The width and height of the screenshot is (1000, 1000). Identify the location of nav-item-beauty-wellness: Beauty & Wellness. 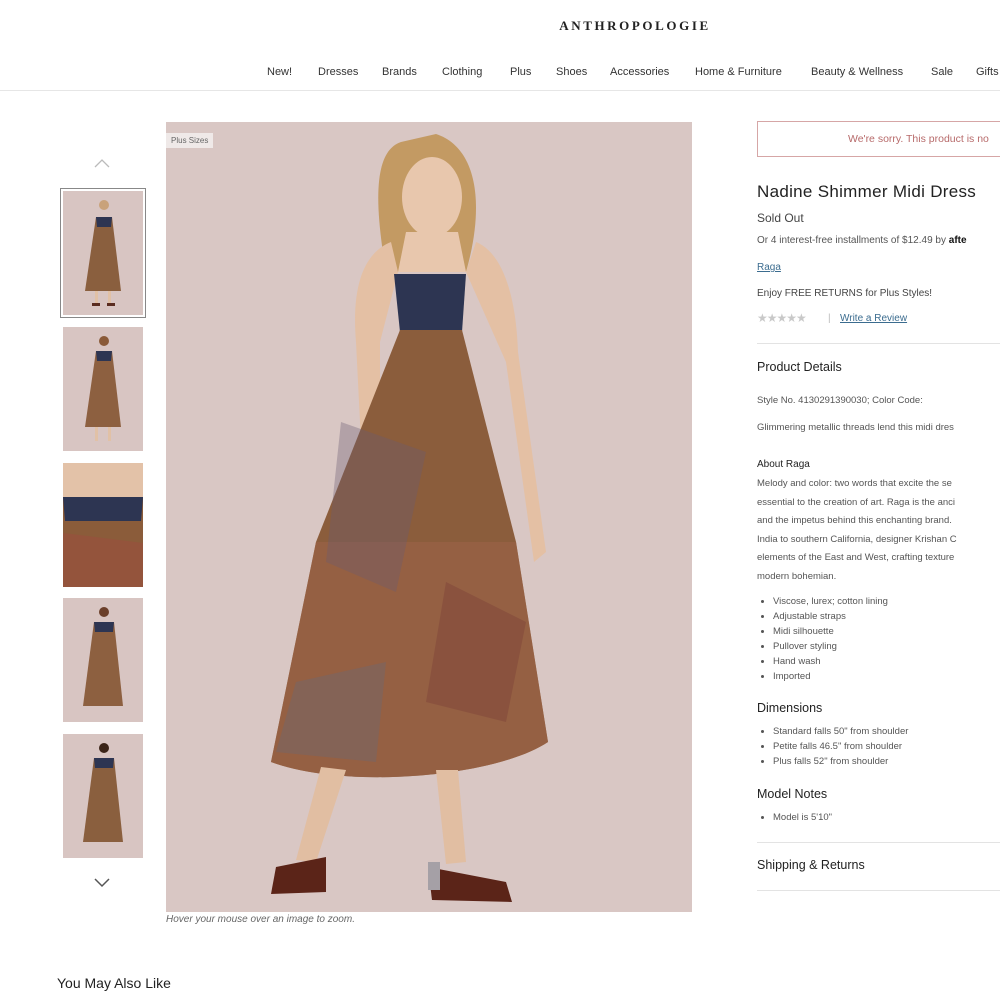
(857, 72).